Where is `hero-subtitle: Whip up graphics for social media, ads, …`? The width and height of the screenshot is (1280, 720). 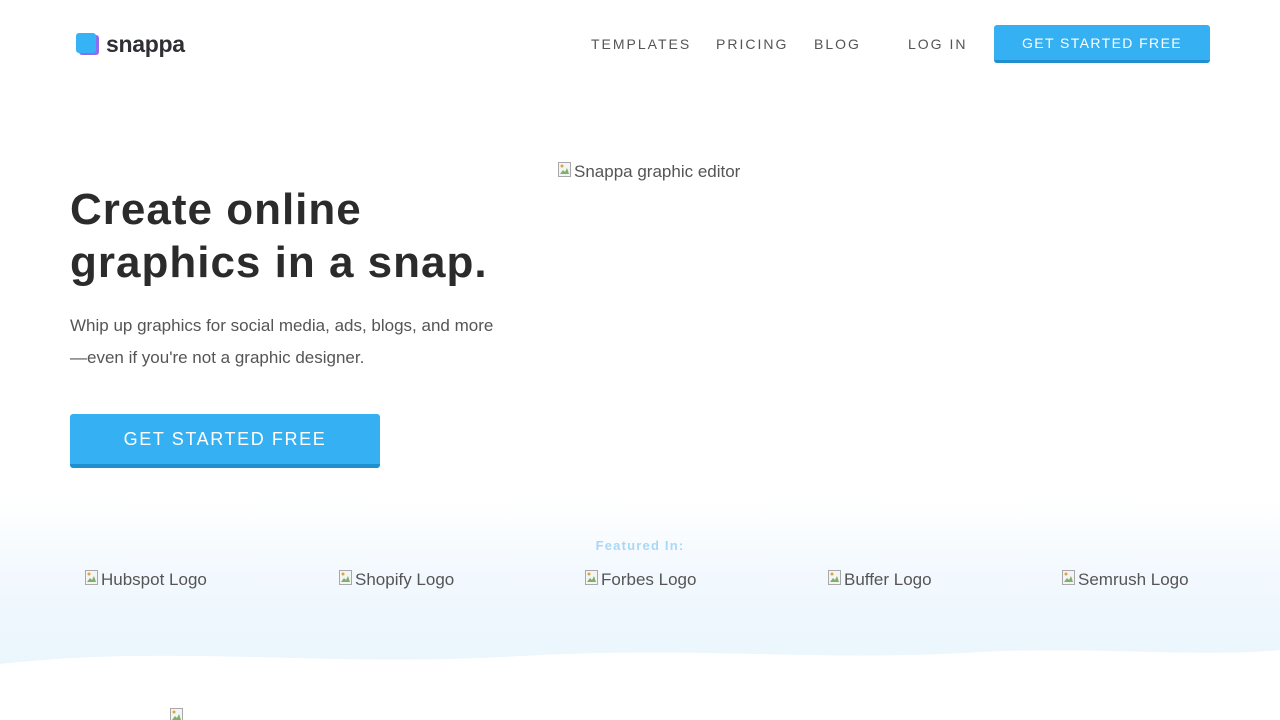
hero-subtitle: Whip up graphics for social media, ads, … is located at coordinates (305, 342).